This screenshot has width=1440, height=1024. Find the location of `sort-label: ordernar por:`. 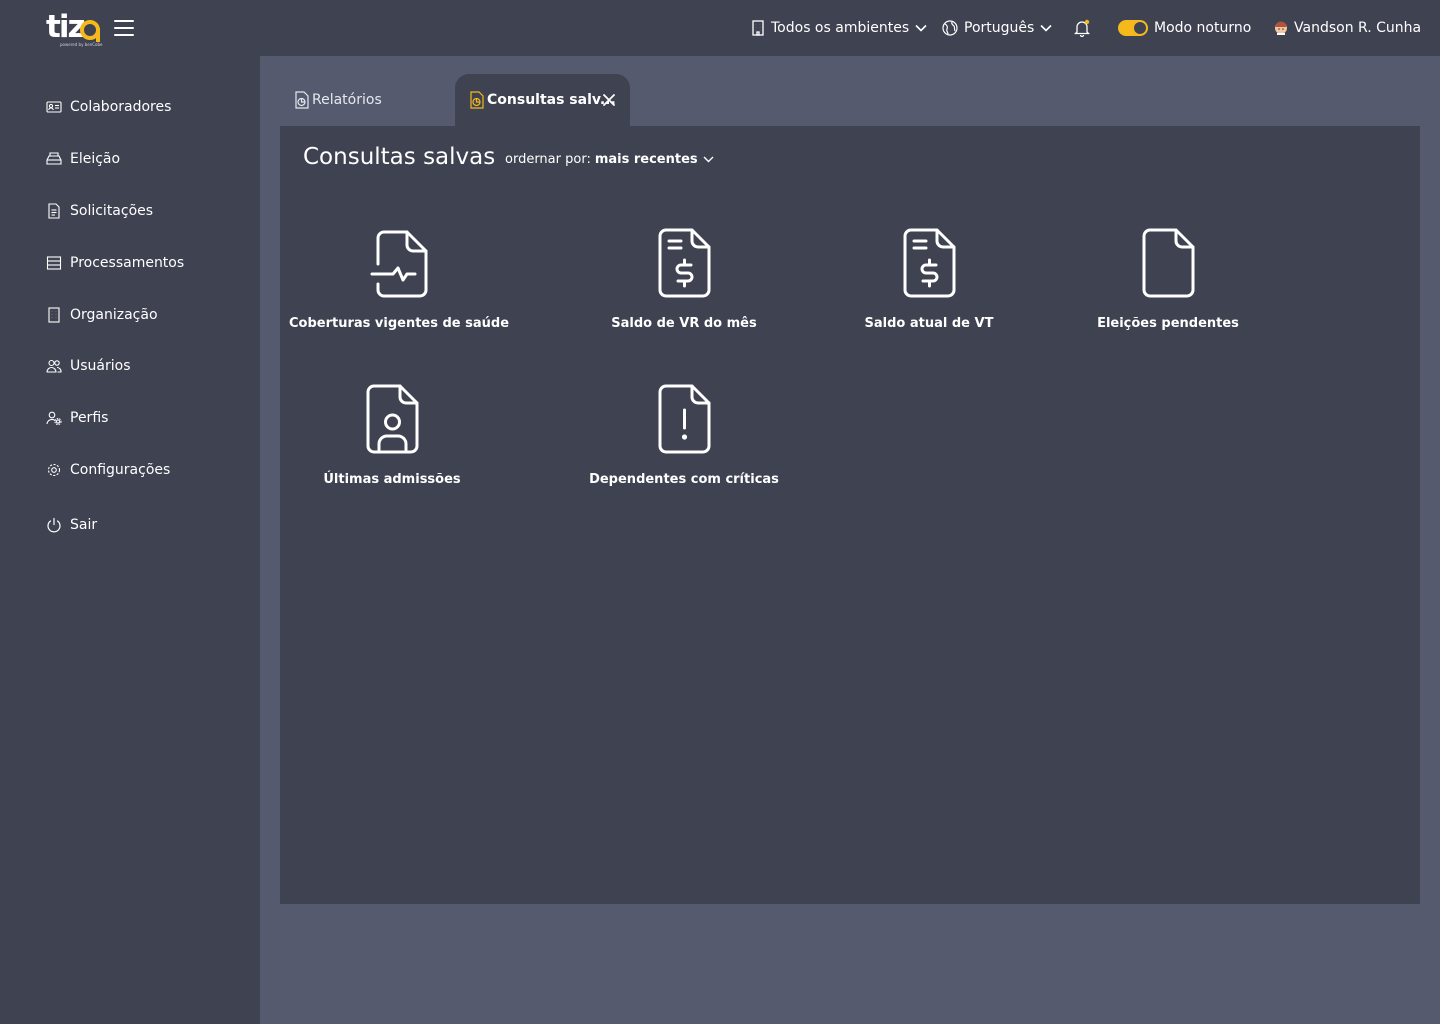

sort-label: ordernar por: is located at coordinates (548, 159).